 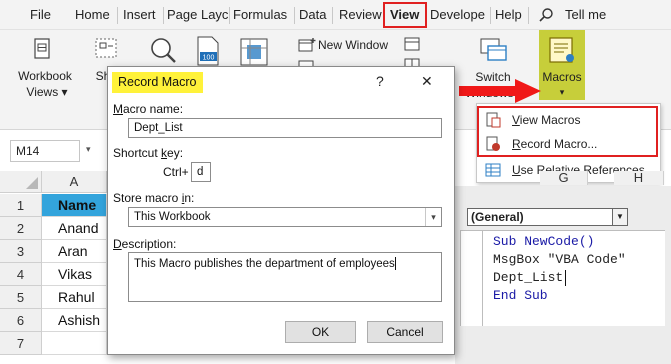 What do you see at coordinates (497, 217) in the screenshot?
I see `vba-combo-value: (General)` at bounding box center [497, 217].